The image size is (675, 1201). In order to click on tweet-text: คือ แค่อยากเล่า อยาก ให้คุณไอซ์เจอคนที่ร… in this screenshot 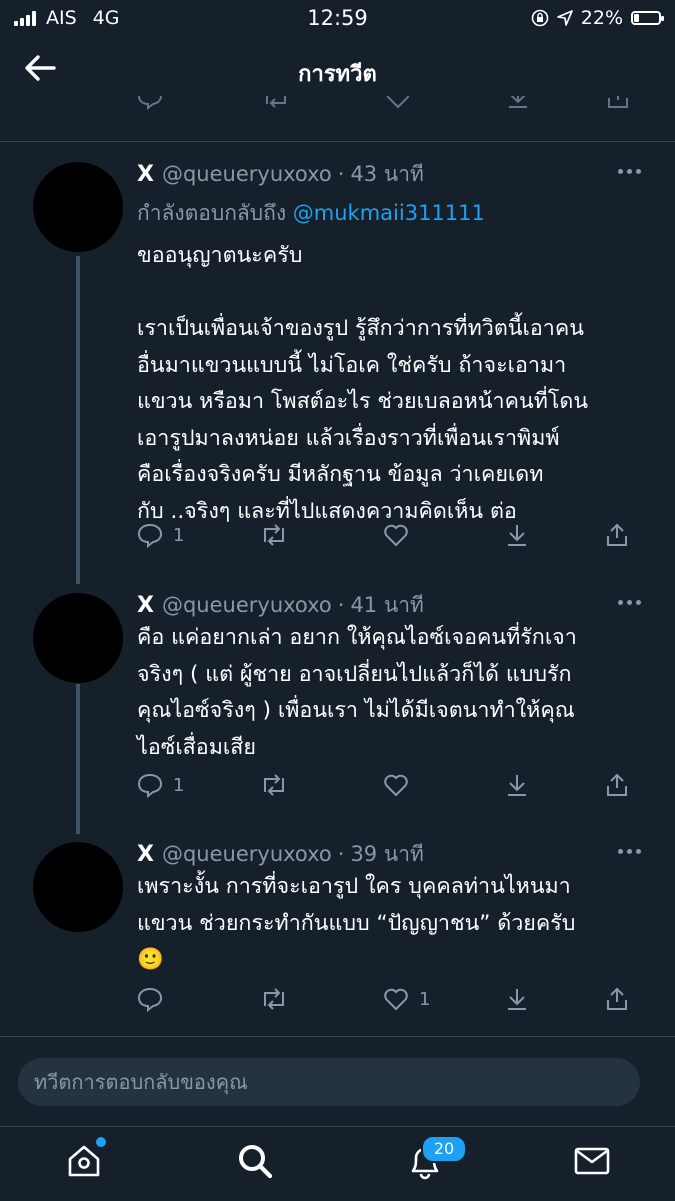, I will do `click(357, 692)`.